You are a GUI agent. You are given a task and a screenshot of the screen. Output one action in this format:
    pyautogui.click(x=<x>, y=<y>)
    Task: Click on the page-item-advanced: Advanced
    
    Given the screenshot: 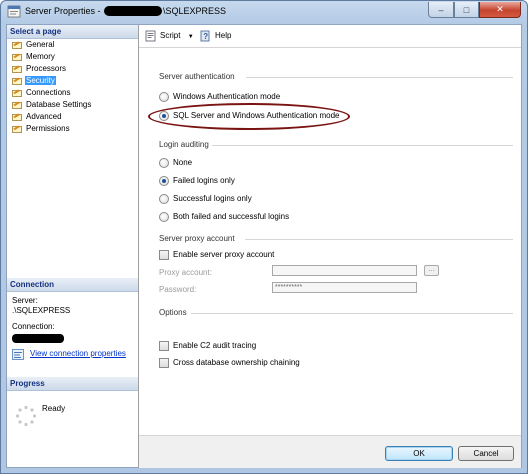 What is the action you would take?
    pyautogui.click(x=72, y=117)
    